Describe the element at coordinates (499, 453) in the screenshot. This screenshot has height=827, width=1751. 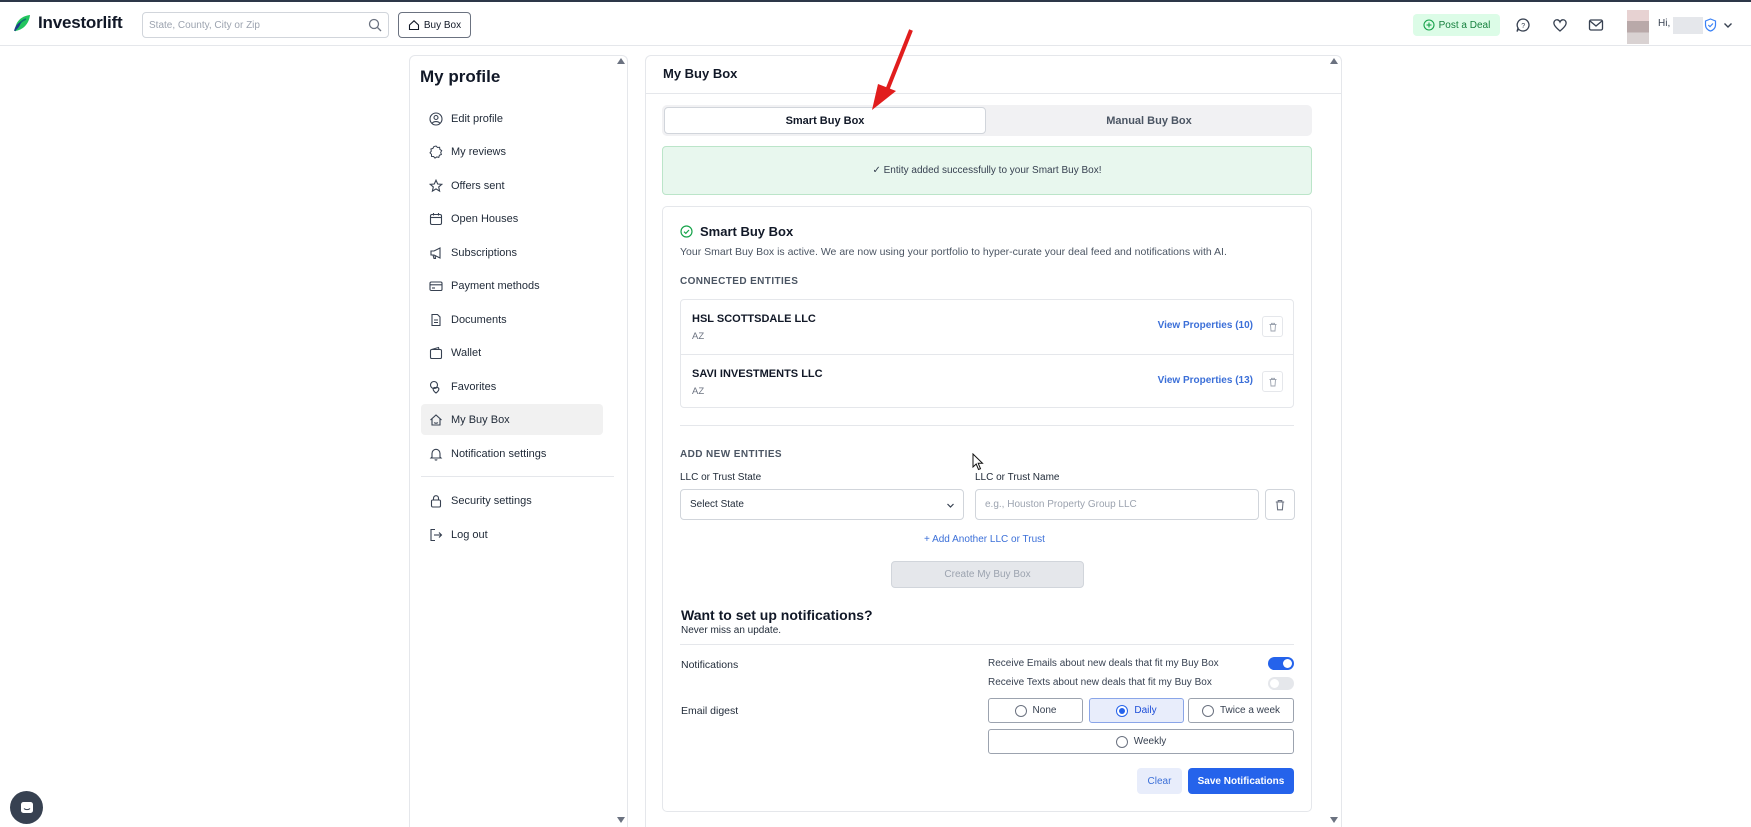
I see `sidebar-item-label: Notification settings` at that location.